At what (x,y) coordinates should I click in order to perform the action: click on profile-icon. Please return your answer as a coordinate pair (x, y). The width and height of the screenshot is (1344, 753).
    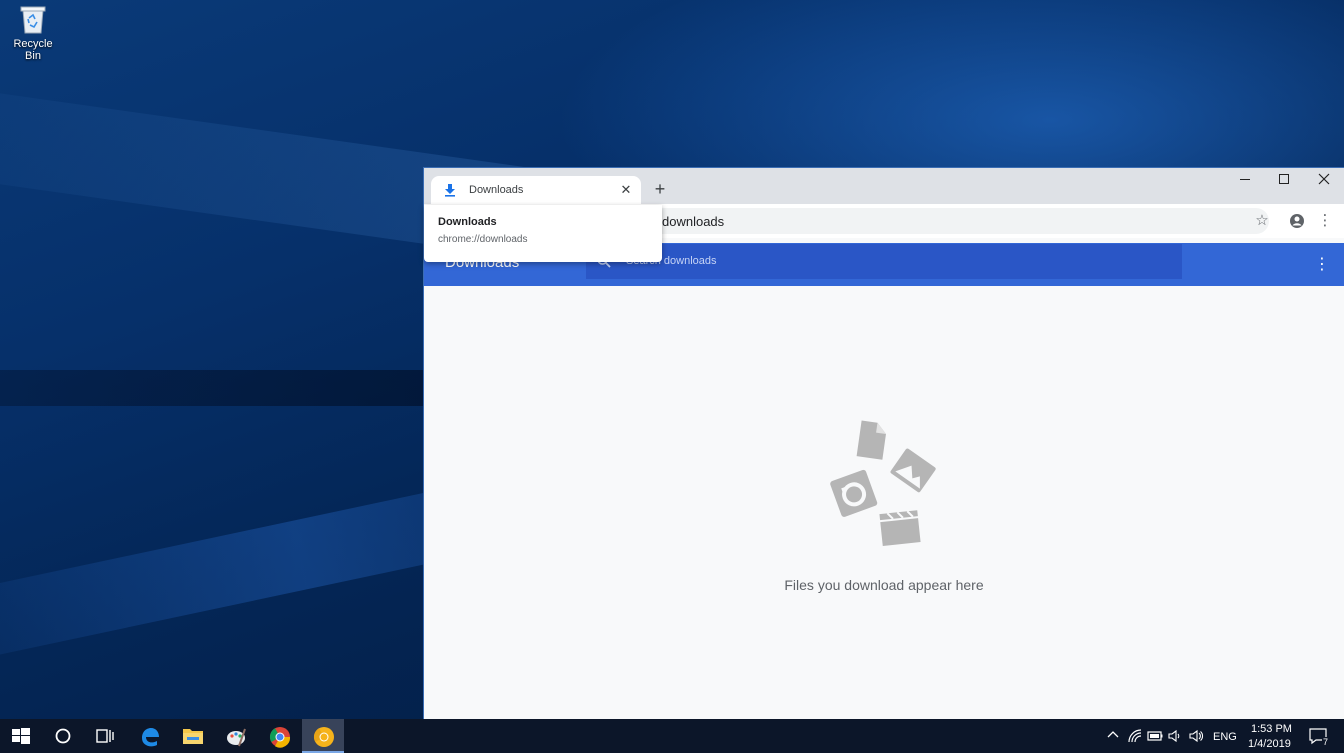
    Looking at the image, I should click on (1297, 221).